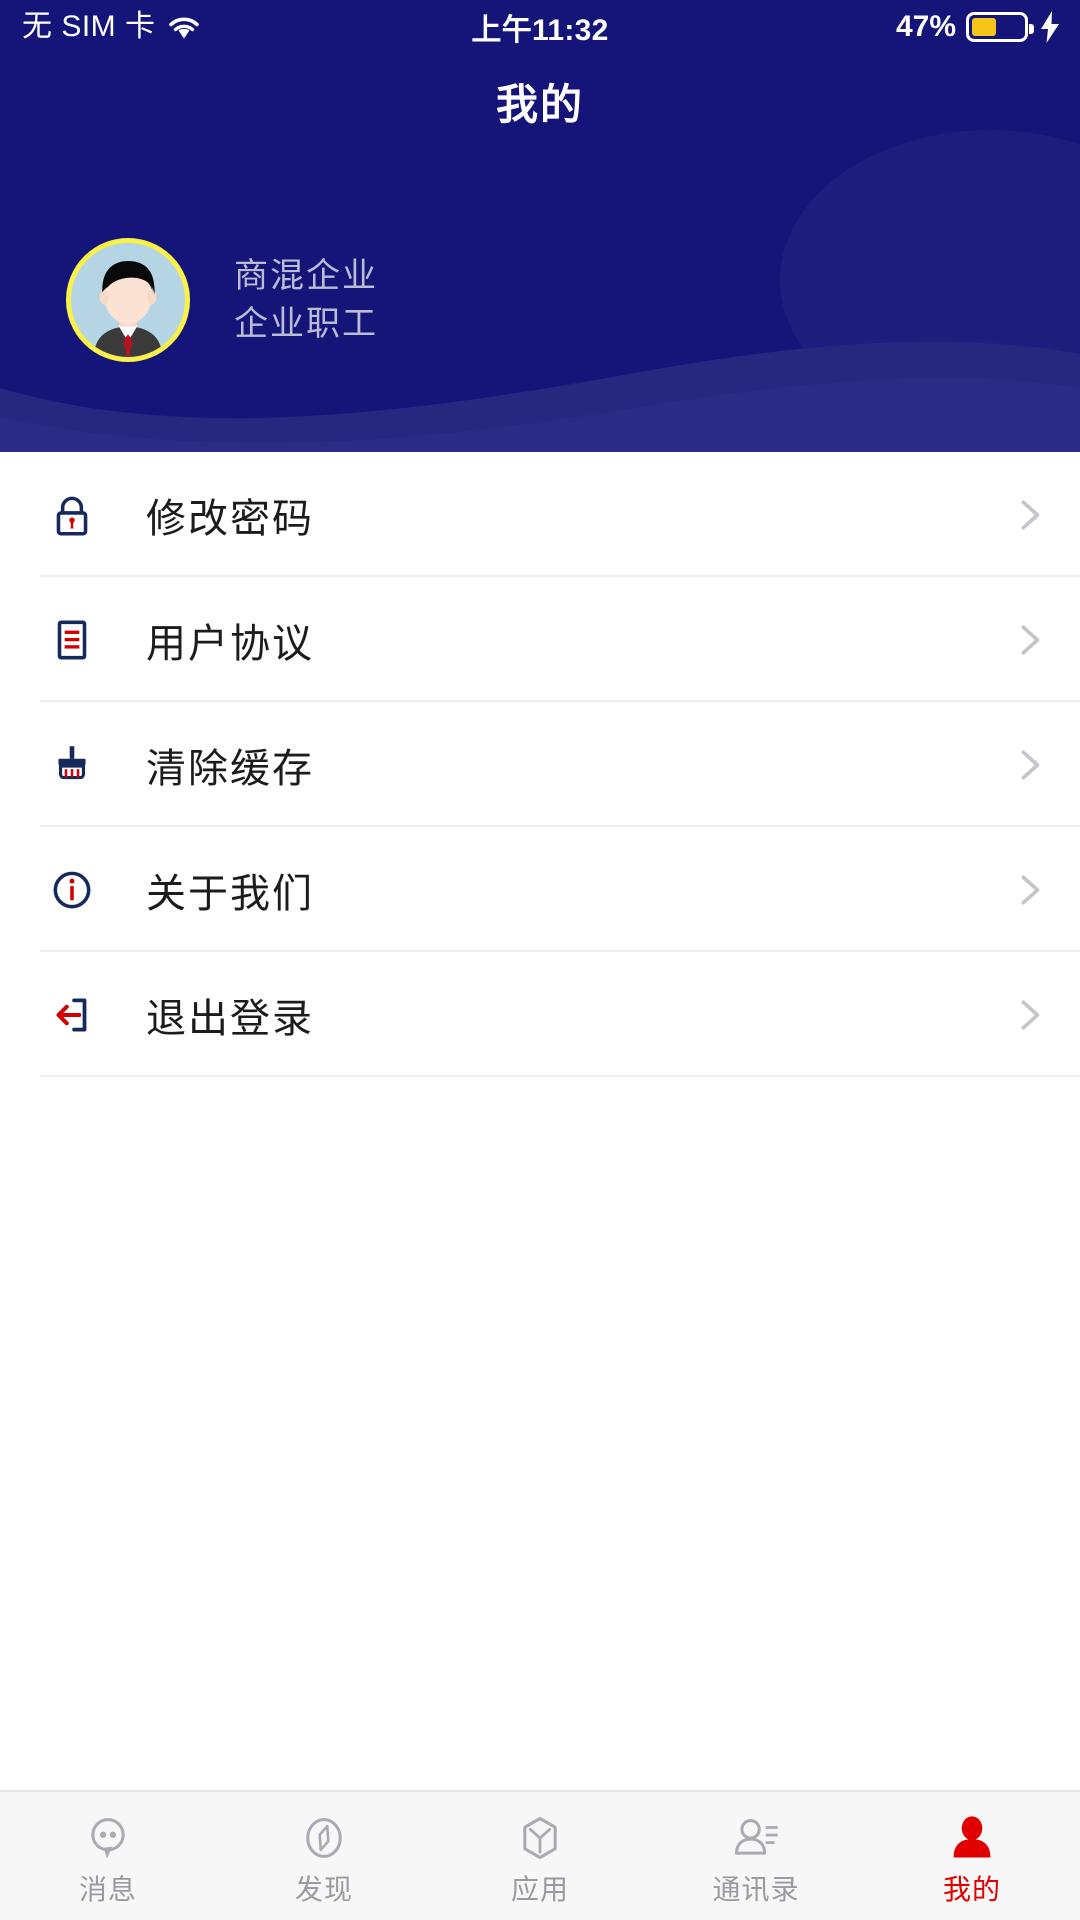 Image resolution: width=1080 pixels, height=1920 pixels. What do you see at coordinates (756, 1889) in the screenshot?
I see `tab-label: 通讯录` at bounding box center [756, 1889].